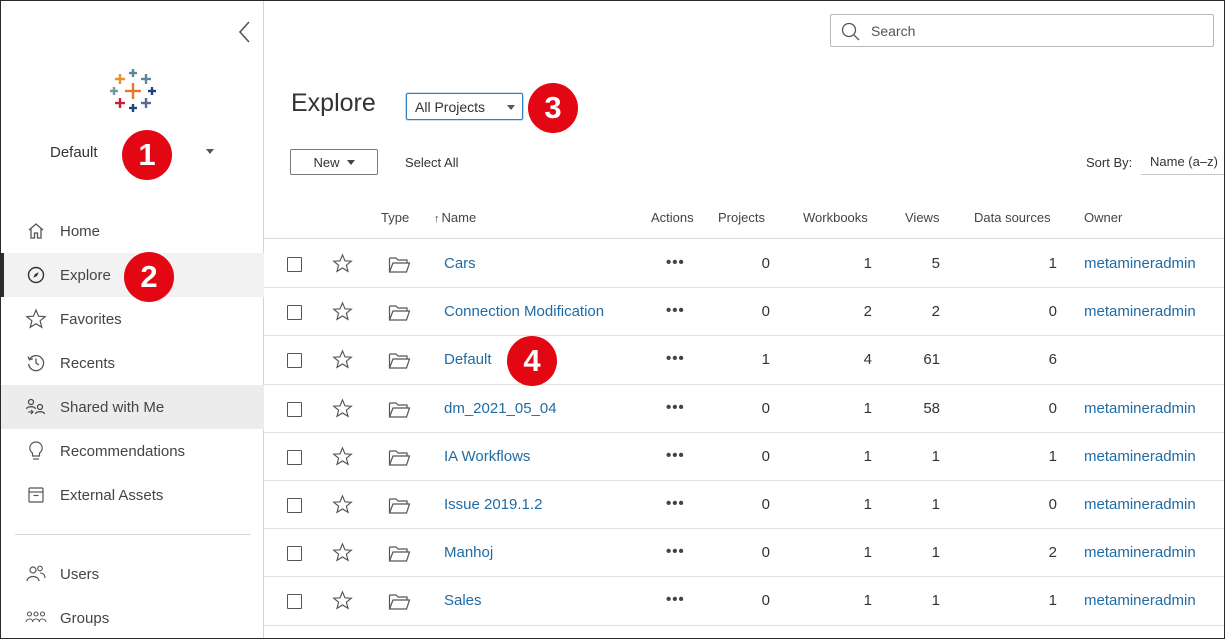 The width and height of the screenshot is (1225, 639). Describe the element at coordinates (744, 553) in the screenshot. I see `table-row: Manhoj ••• 0 1 1 2 metamineradmin` at that location.